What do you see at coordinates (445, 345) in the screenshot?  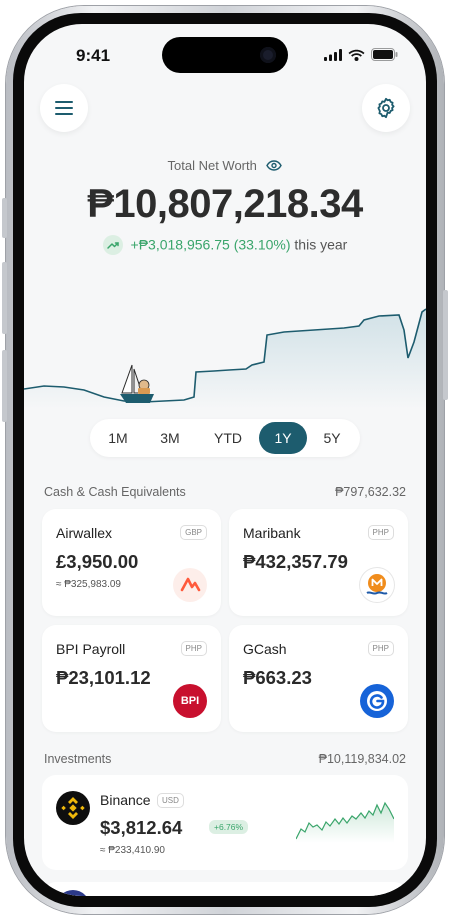 I see `power-button` at bounding box center [445, 345].